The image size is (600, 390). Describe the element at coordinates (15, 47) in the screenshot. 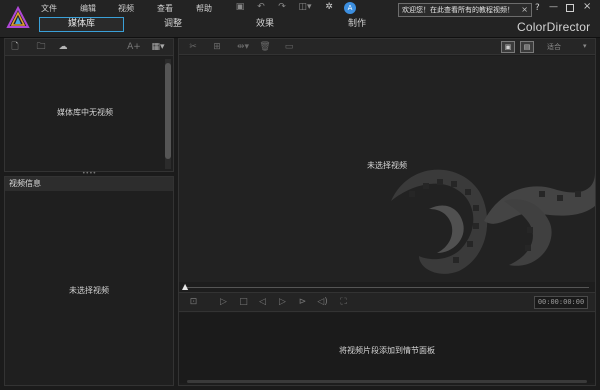

I see `import-file-icon: 🗋` at that location.